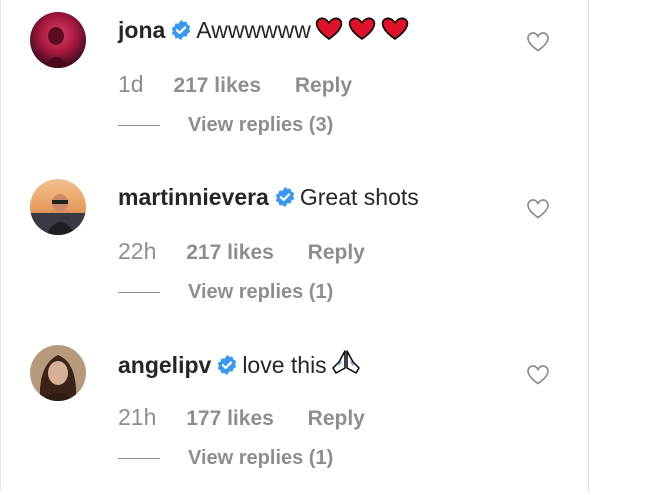 The width and height of the screenshot is (660, 495). I want to click on comment-text: Awwwwww, so click(253, 30).